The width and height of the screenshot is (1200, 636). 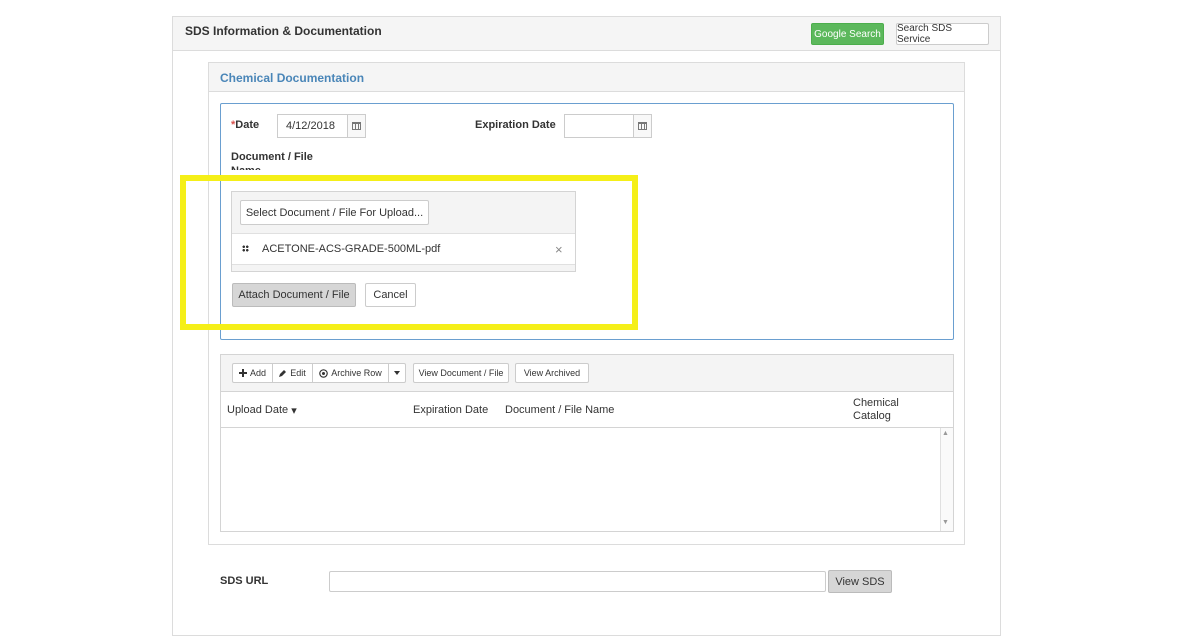 What do you see at coordinates (258, 410) in the screenshot?
I see `column-upload-date-label: Upload Date` at bounding box center [258, 410].